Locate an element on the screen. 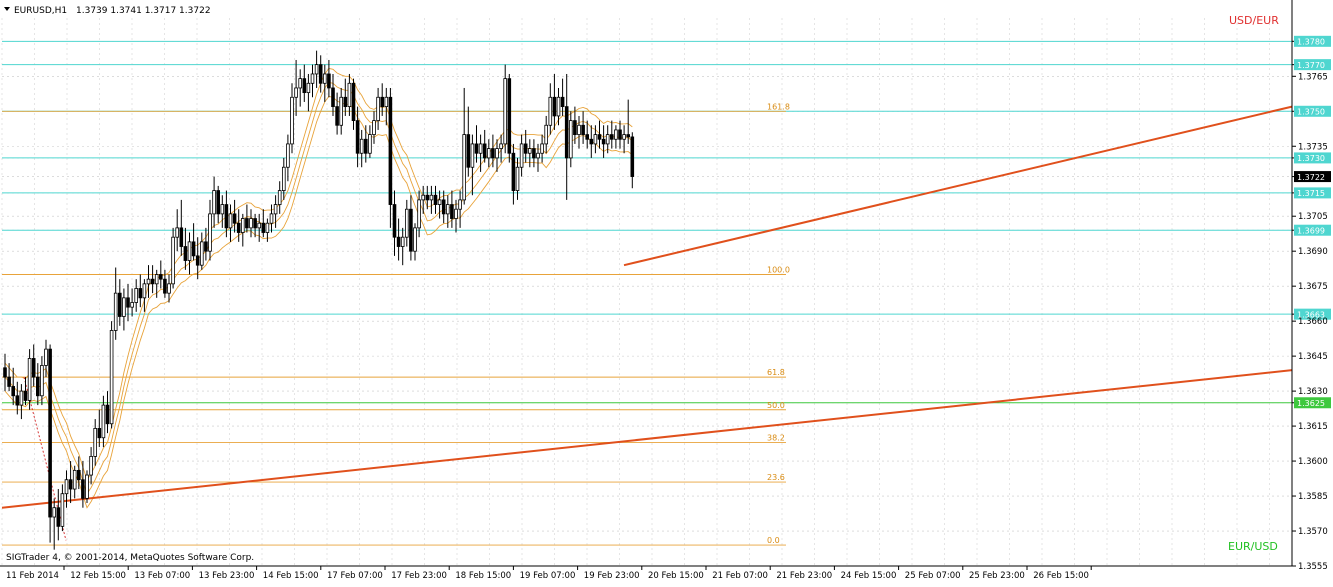 This screenshot has width=1333, height=587. x-tick-label: 25 Feb 23:00 is located at coordinates (997, 576).